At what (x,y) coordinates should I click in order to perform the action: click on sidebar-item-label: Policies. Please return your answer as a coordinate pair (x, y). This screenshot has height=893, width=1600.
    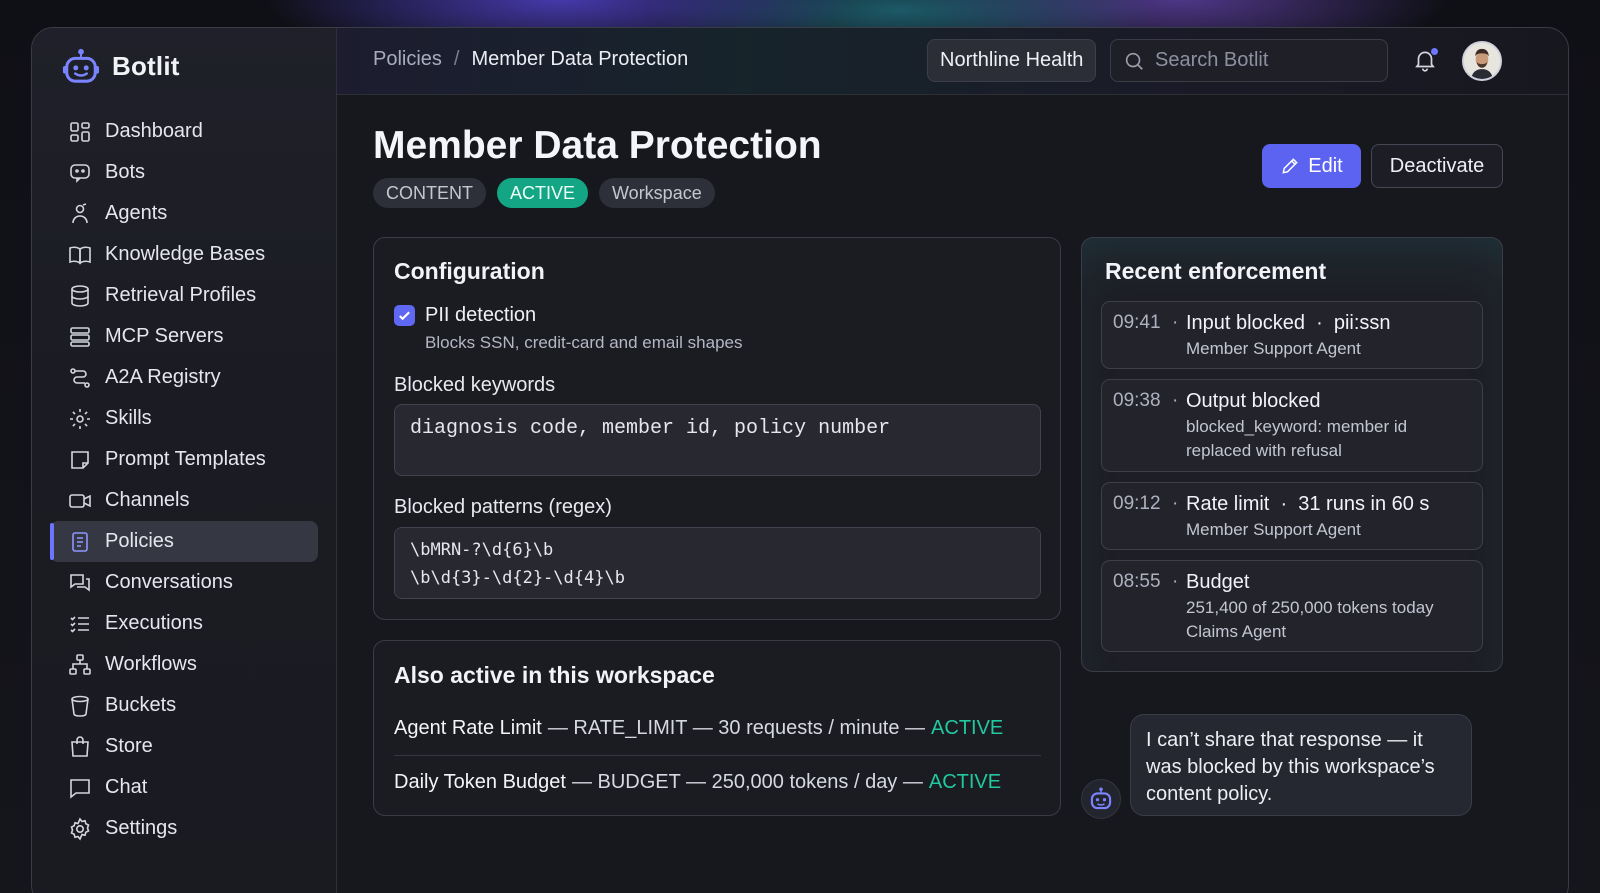
    Looking at the image, I should click on (139, 541).